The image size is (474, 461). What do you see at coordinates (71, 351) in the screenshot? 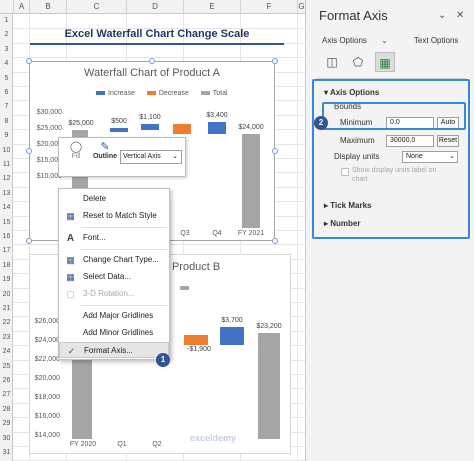
I see `format-axis-icon: ✓` at bounding box center [71, 351].